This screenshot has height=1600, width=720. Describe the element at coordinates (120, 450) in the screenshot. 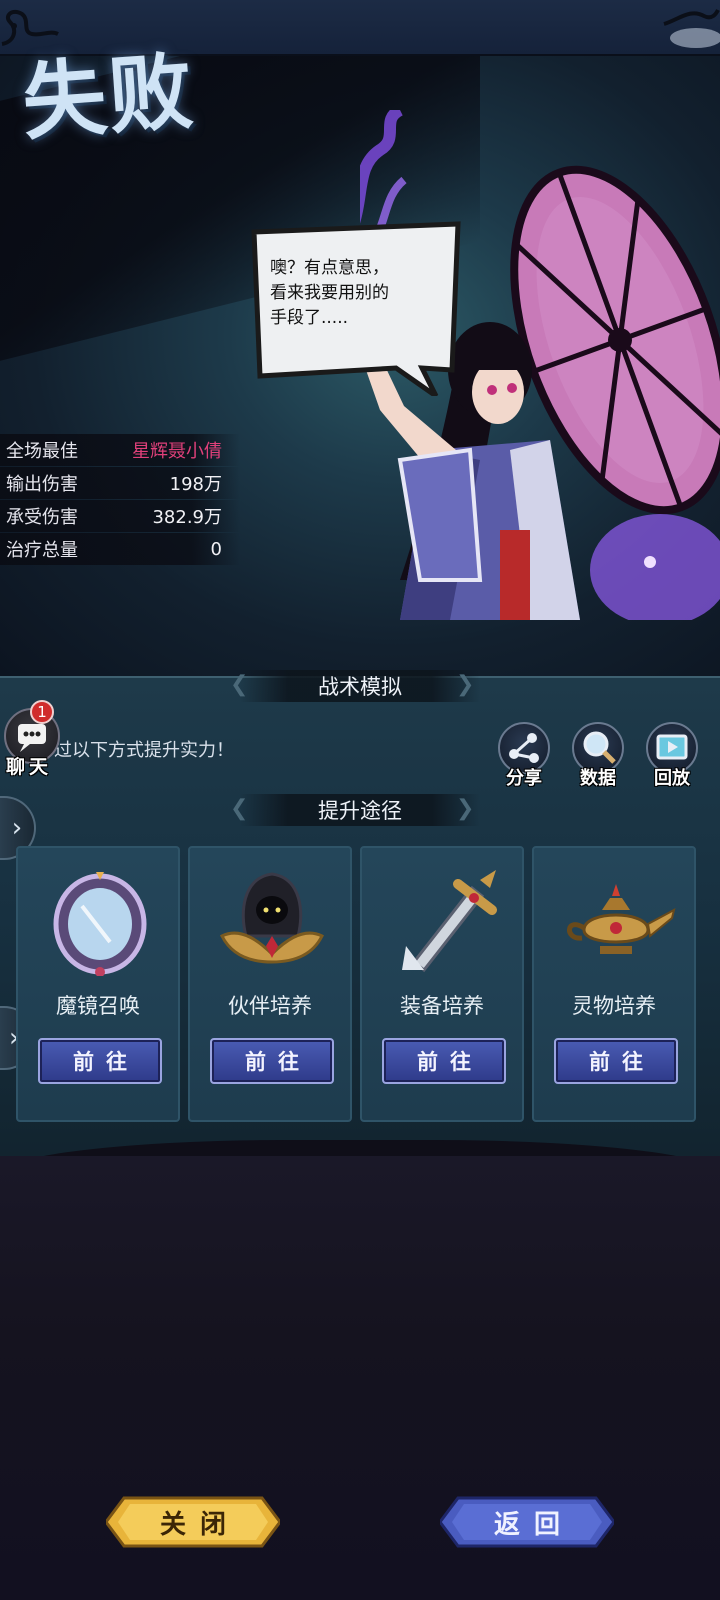

I see `stat-row-mvp: 全场最佳 星辉聂小倩` at that location.